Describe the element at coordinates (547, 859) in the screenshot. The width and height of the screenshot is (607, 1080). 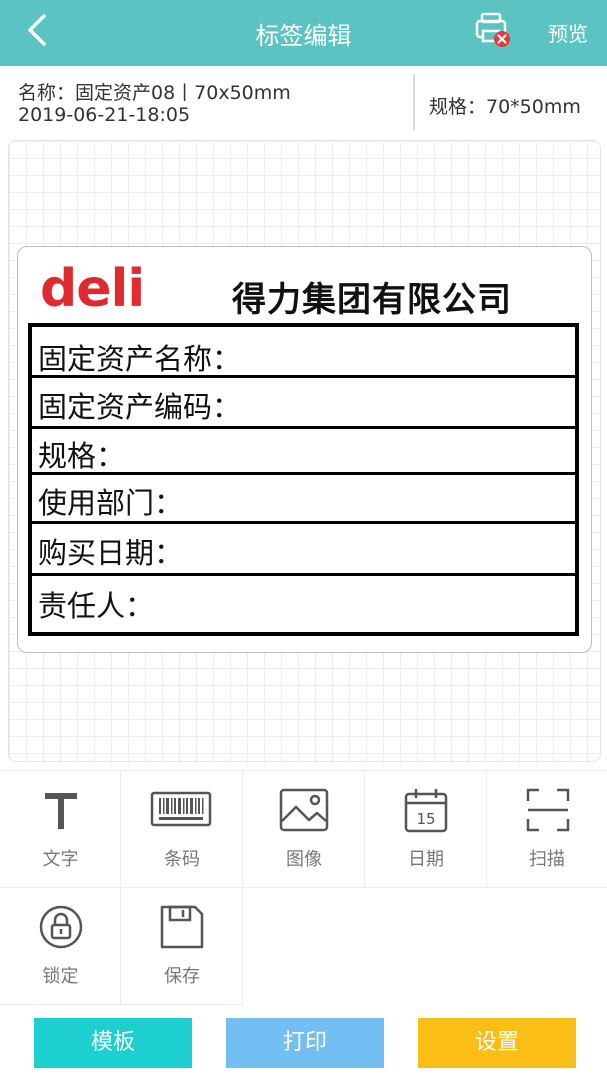
I see `tool-label: 扫描` at that location.